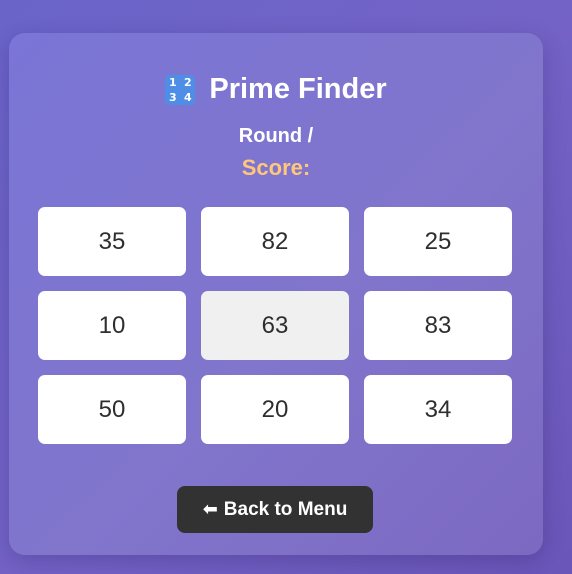  I want to click on number-cell: 82, so click(275, 241).